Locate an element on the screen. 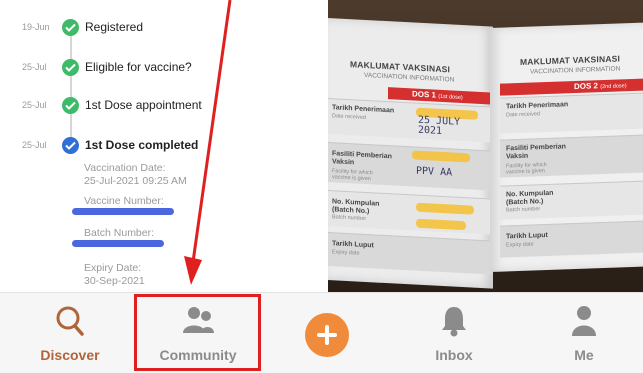 This screenshot has width=643, height=373. dose-label: DOS 2 (2nd dose) is located at coordinates (600, 86).